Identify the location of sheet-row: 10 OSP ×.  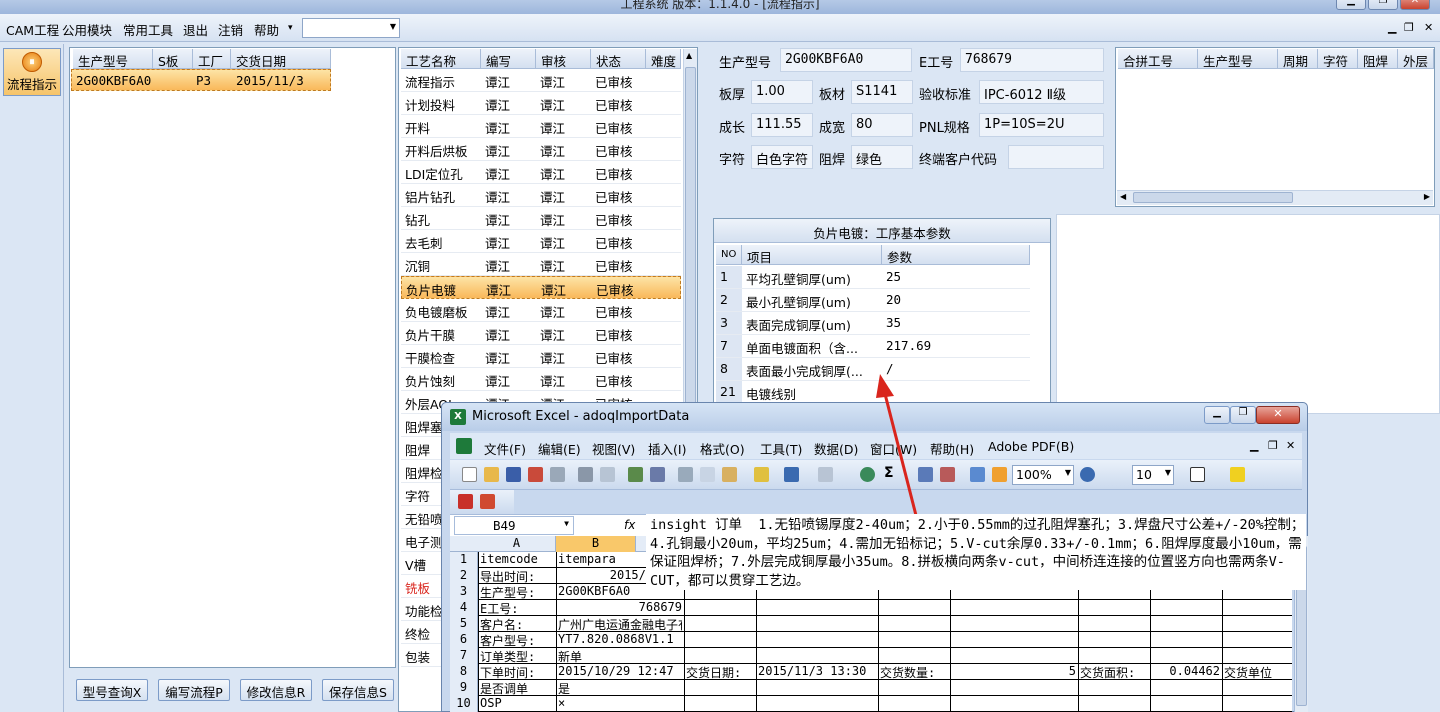
(871, 704).